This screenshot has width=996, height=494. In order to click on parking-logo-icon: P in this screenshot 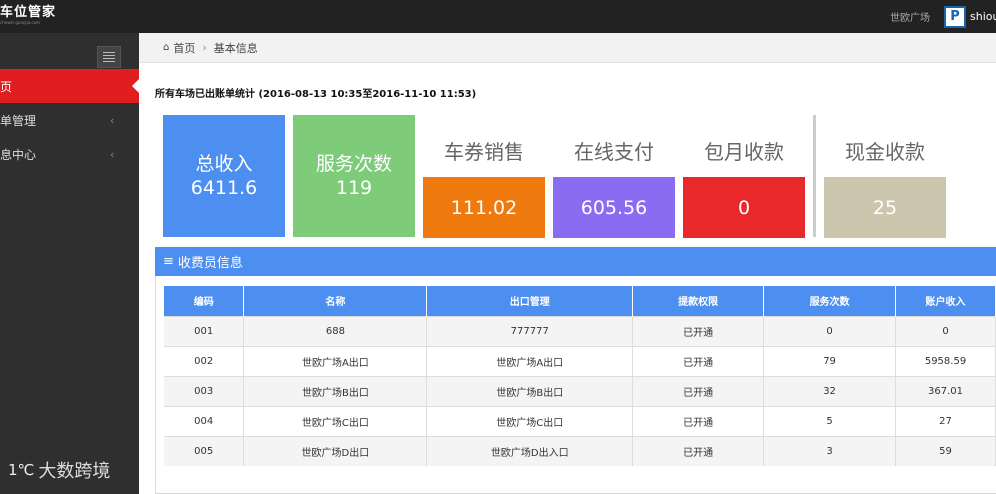, I will do `click(955, 16)`.